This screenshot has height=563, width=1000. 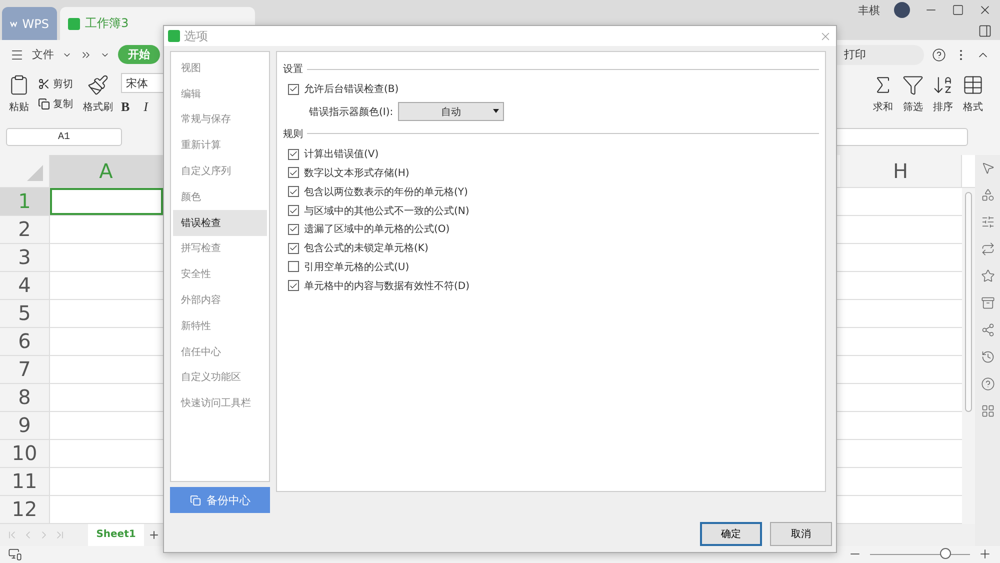 I want to click on row-header: 11, so click(x=25, y=481).